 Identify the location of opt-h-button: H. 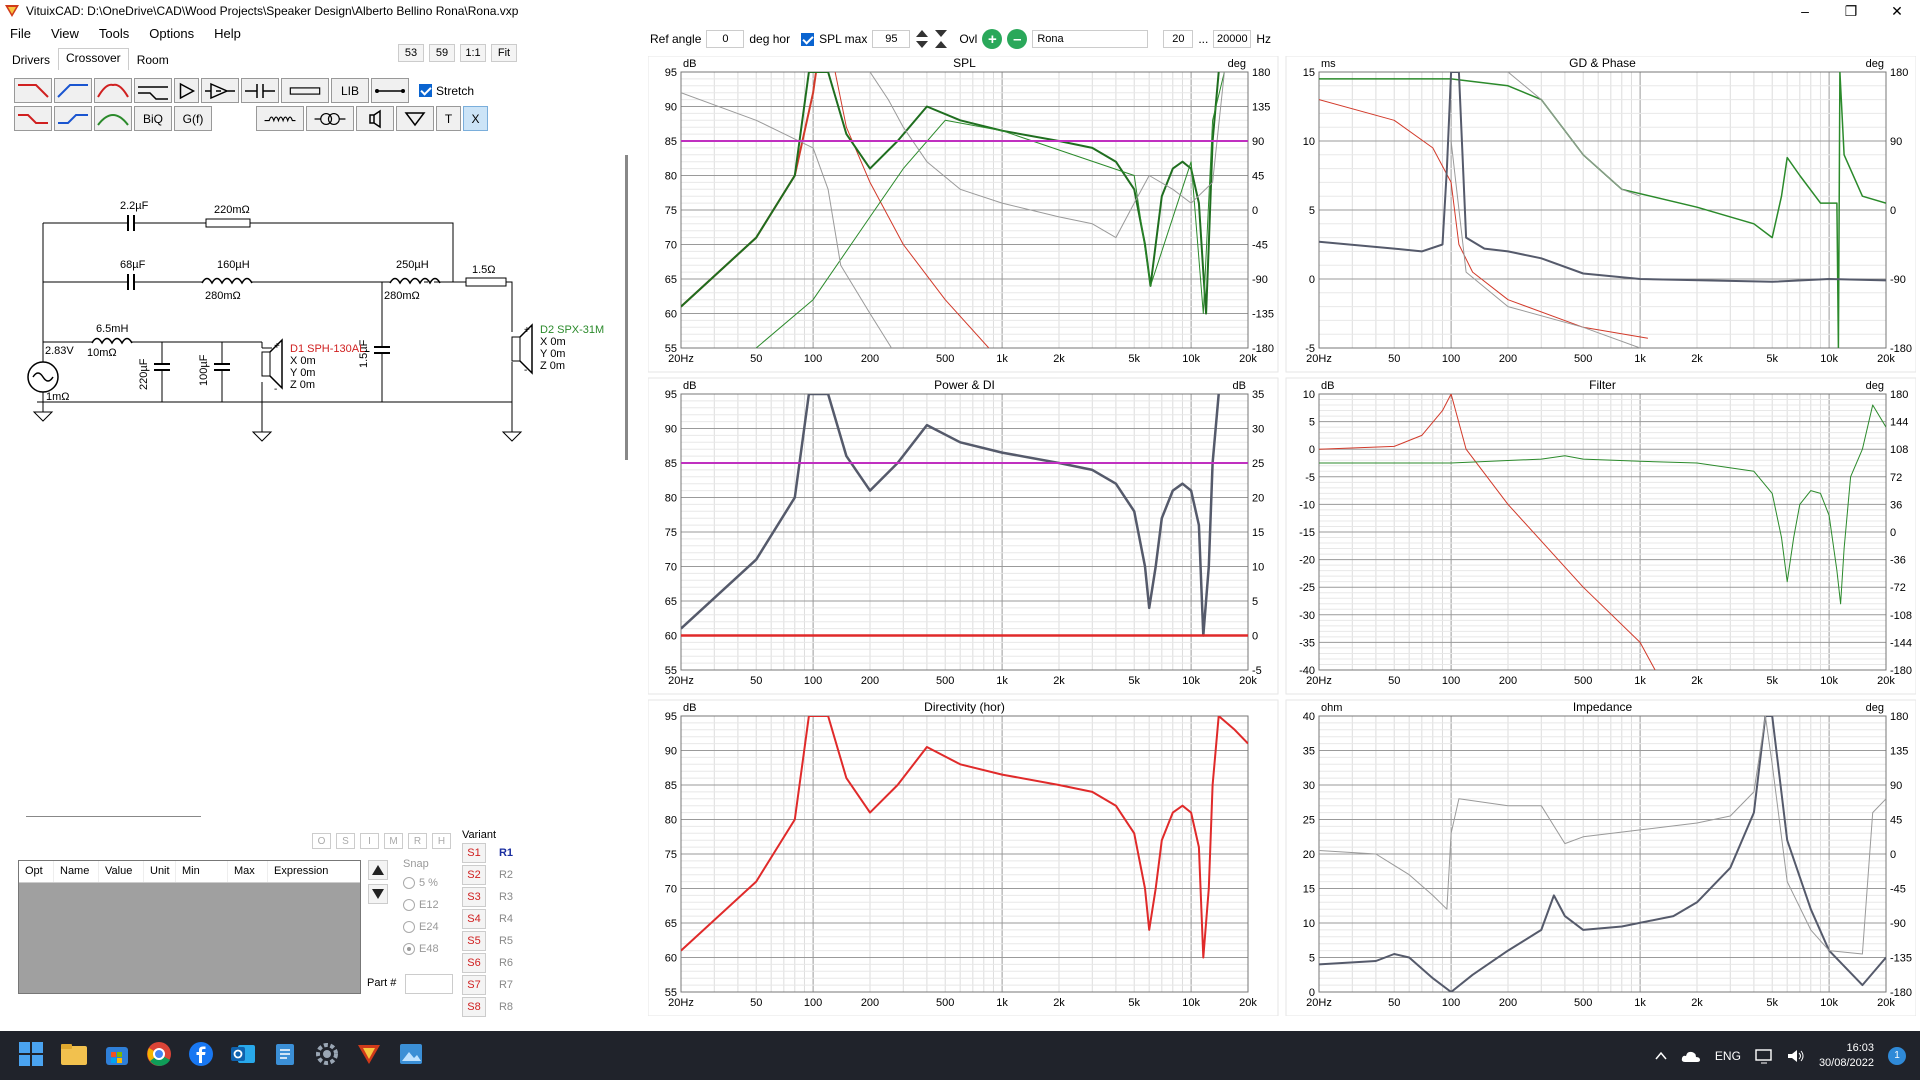
(441, 841).